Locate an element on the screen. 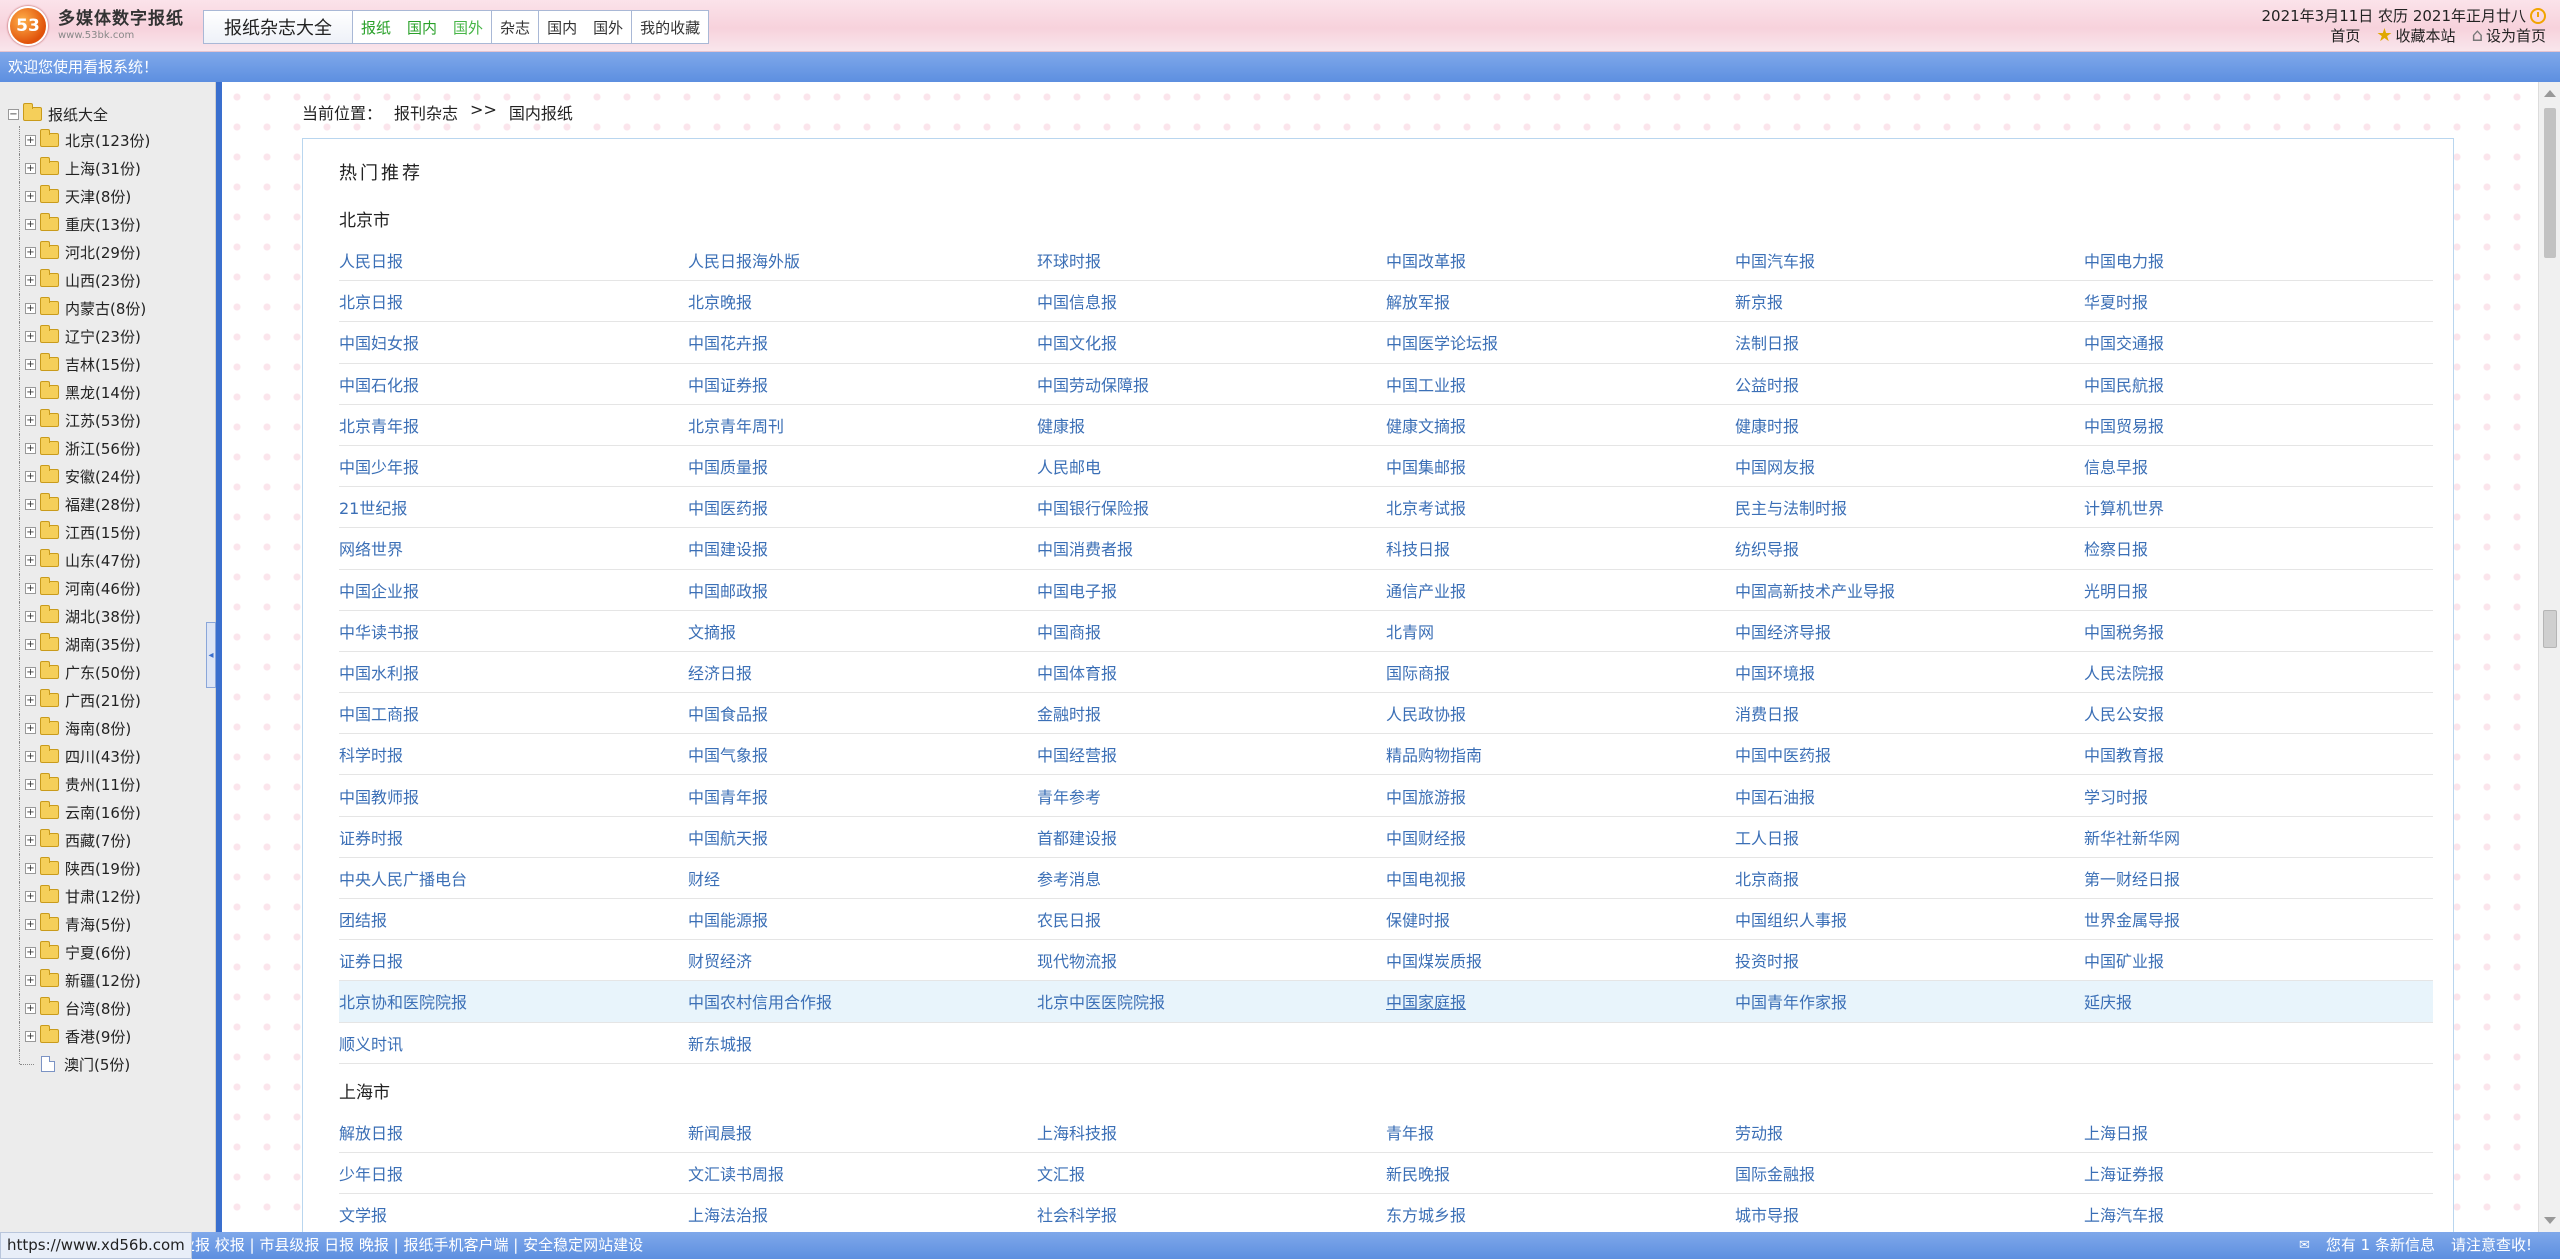 The height and width of the screenshot is (1259, 2560). newspaper-link: 人民政协报 is located at coordinates (1560, 713).